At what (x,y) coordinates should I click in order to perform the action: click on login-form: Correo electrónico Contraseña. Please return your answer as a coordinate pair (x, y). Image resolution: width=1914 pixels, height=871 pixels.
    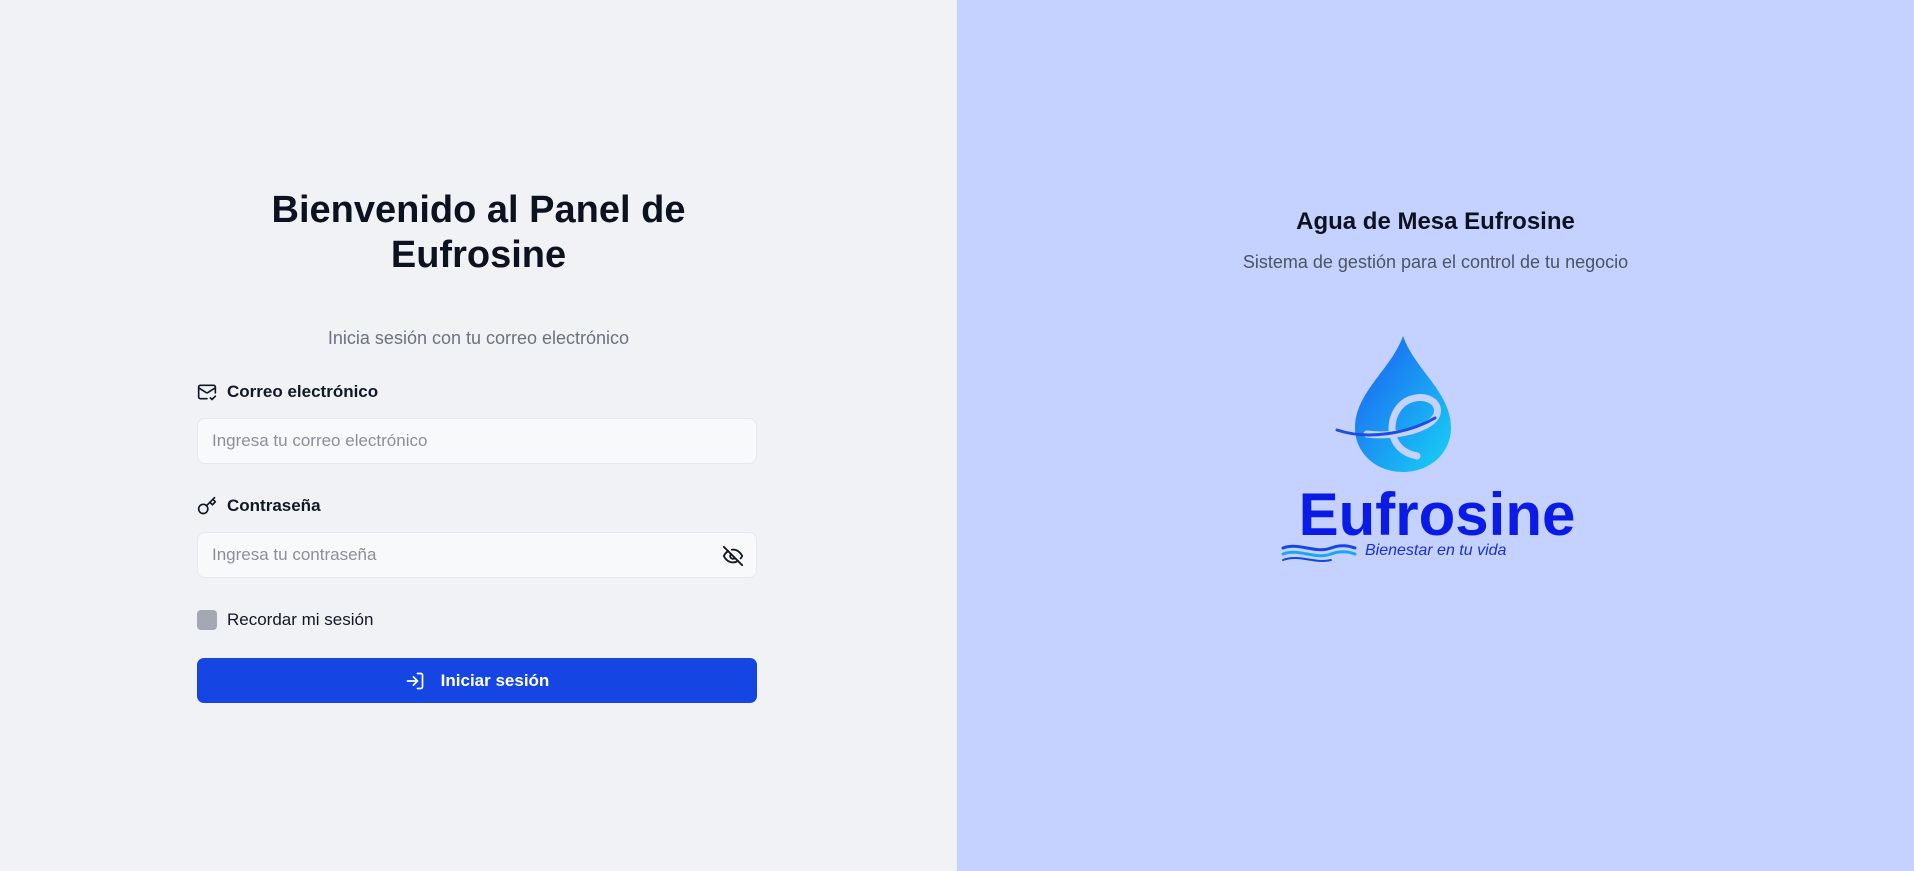
    Looking at the image, I should click on (477, 541).